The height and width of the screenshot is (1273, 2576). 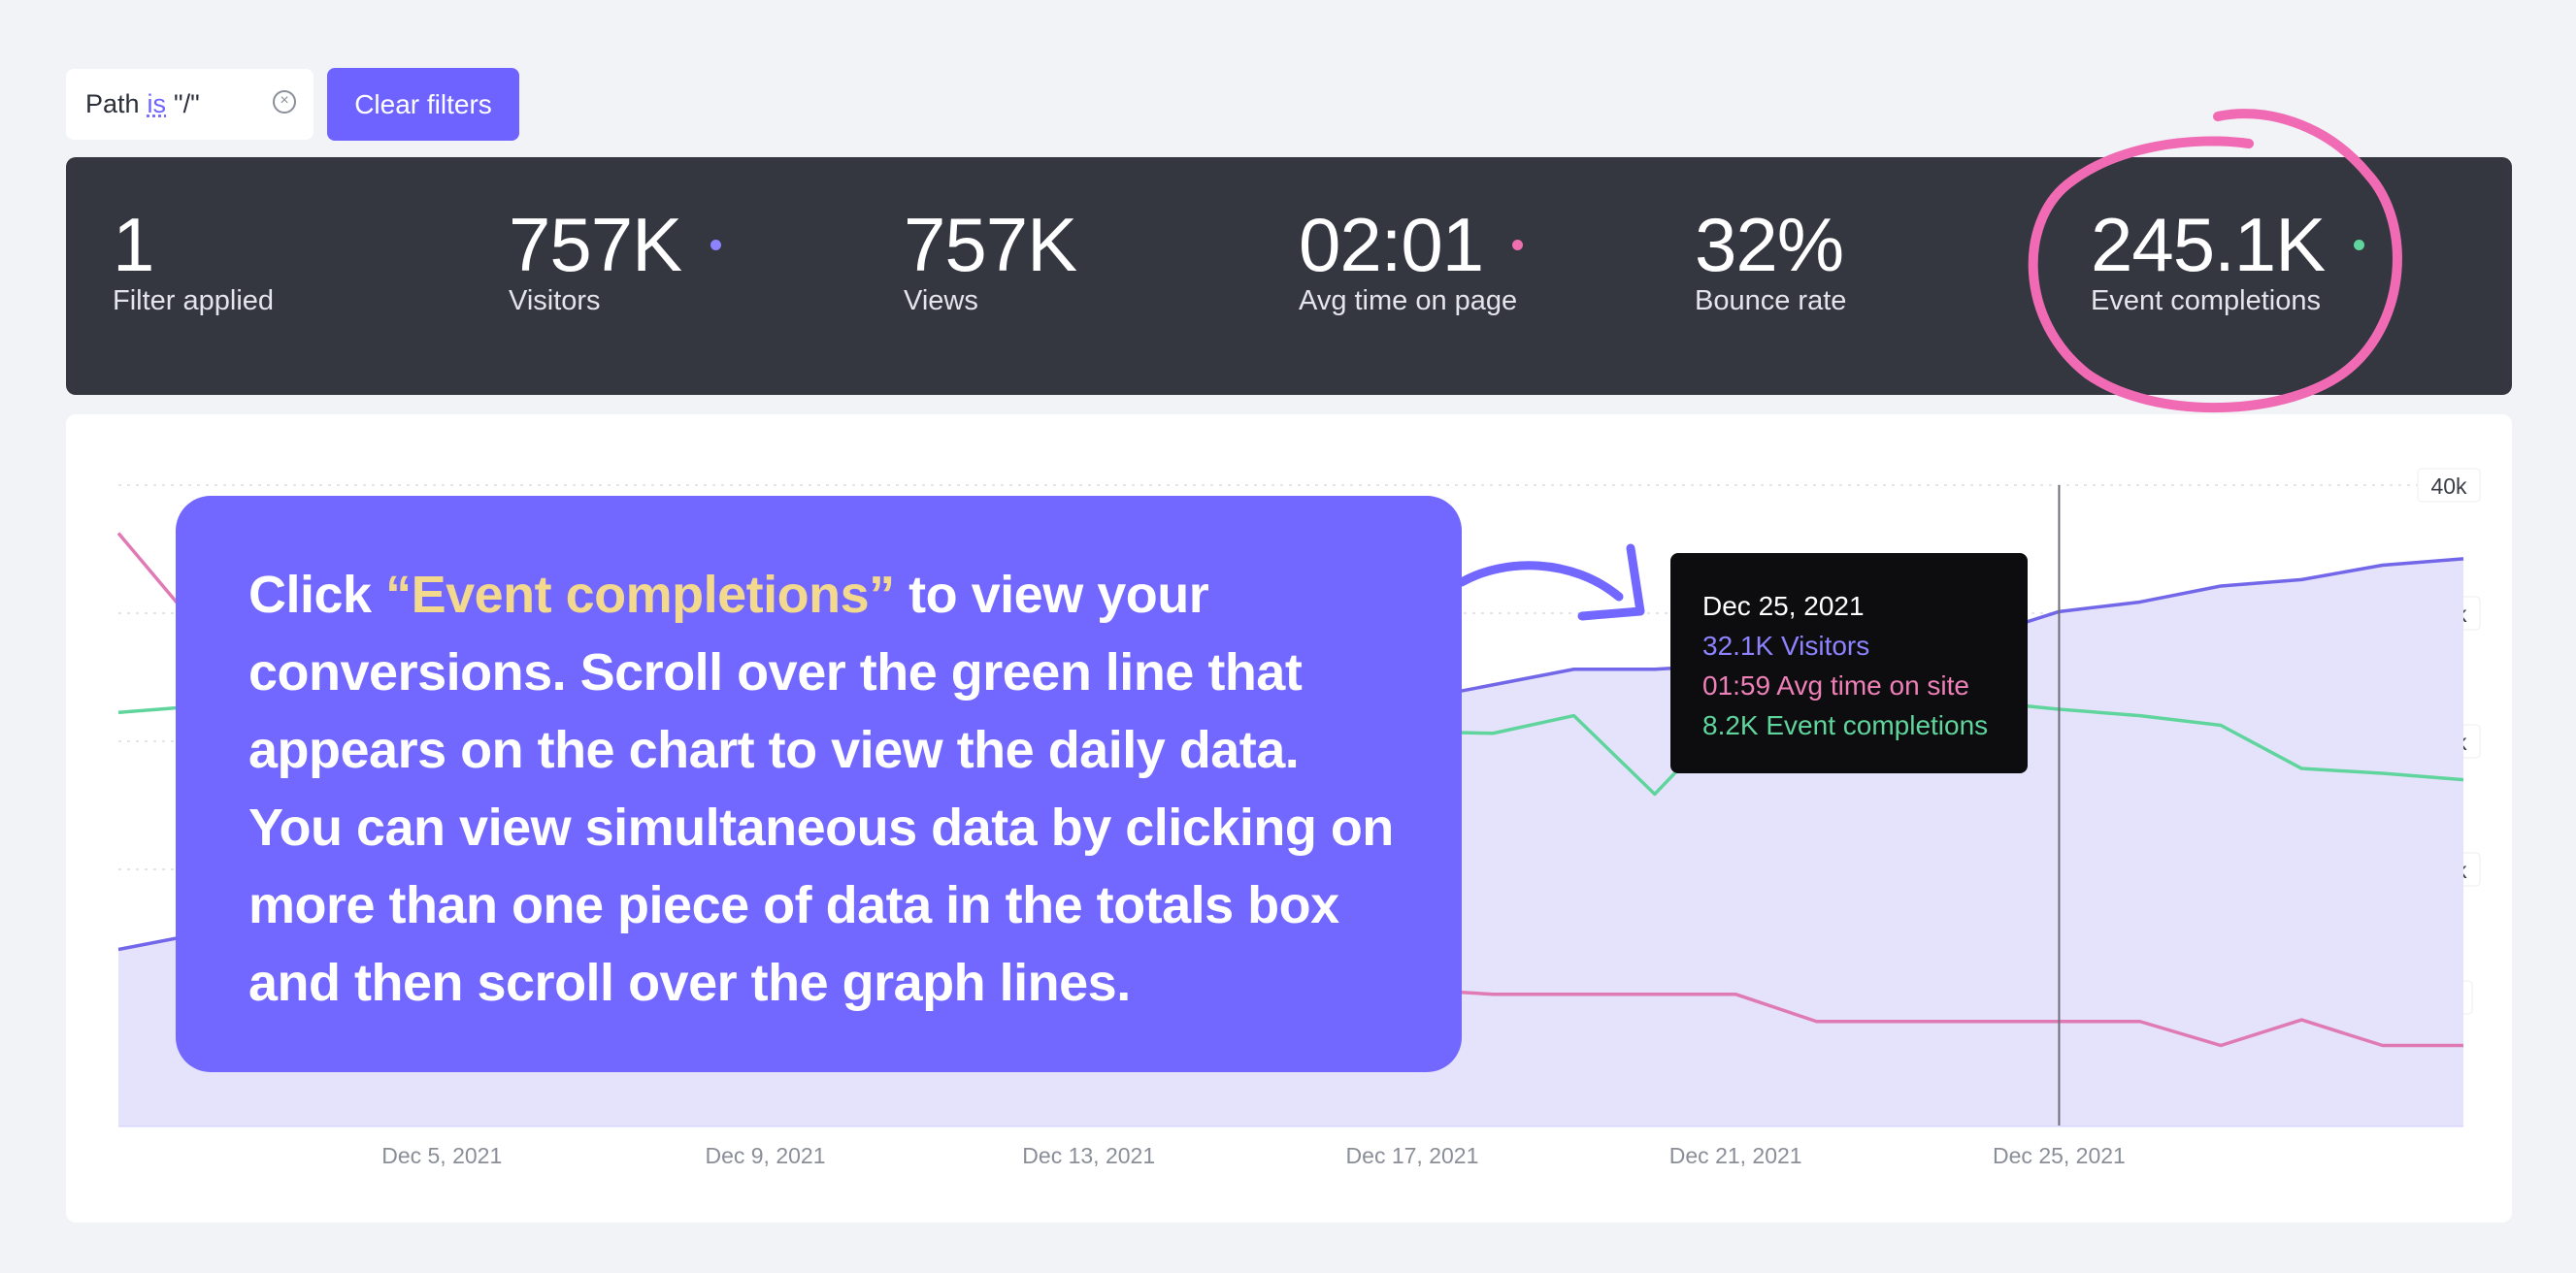 I want to click on annotation-circle, so click(x=2215, y=260).